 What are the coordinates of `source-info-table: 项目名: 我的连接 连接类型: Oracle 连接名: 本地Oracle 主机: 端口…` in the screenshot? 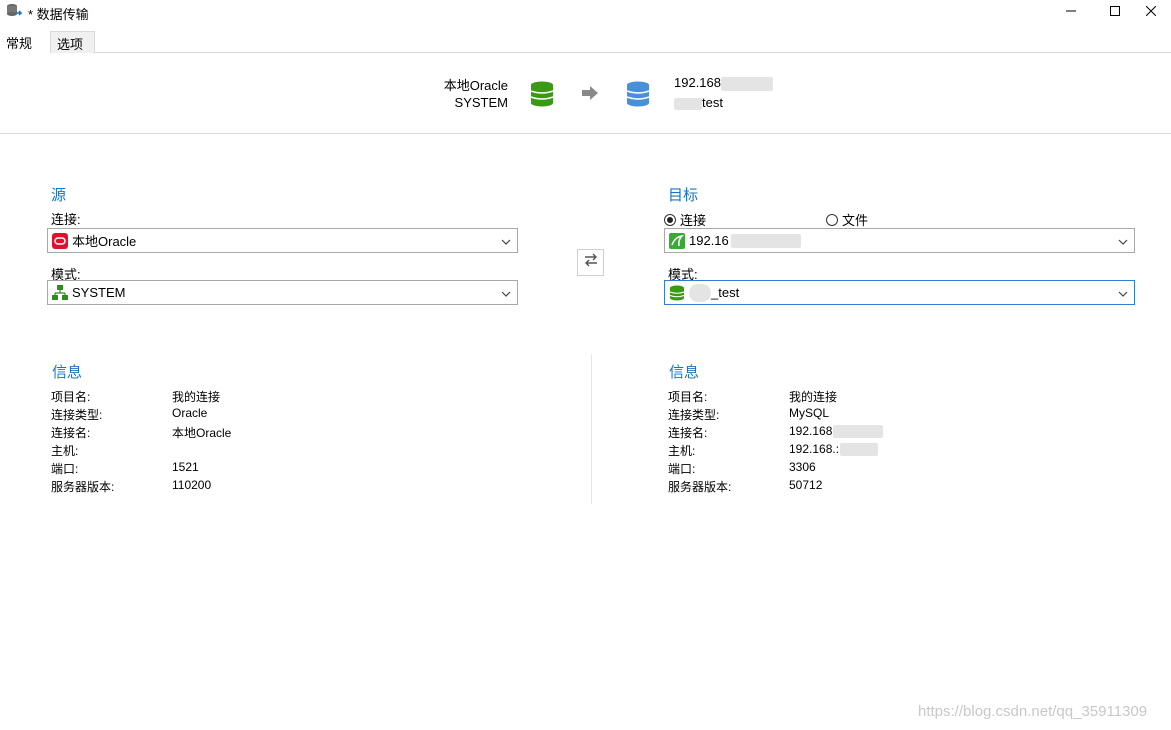 It's located at (201, 442).